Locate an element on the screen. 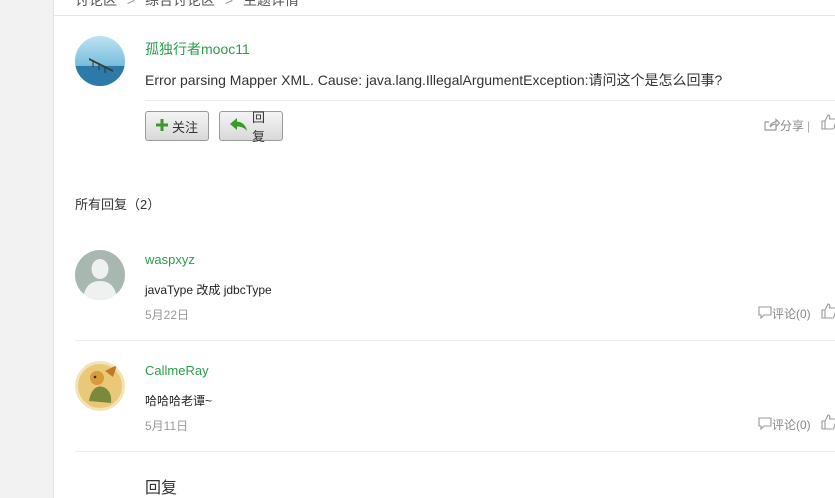 This screenshot has width=835, height=498. breadcrumb-item-general: 综合讨论区 is located at coordinates (180, 4).